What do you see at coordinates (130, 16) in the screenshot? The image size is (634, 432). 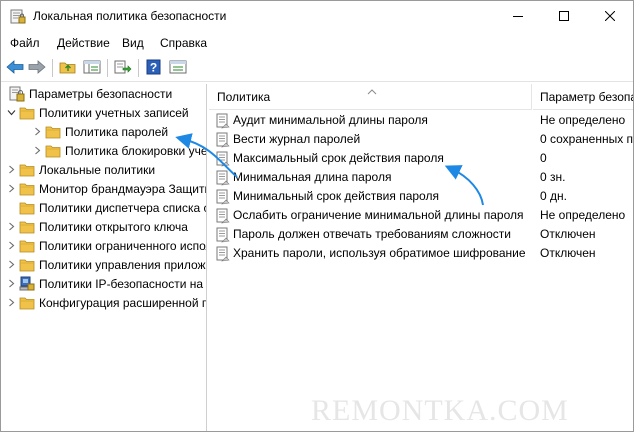 I see `window-title: Локальная политика безопасности` at bounding box center [130, 16].